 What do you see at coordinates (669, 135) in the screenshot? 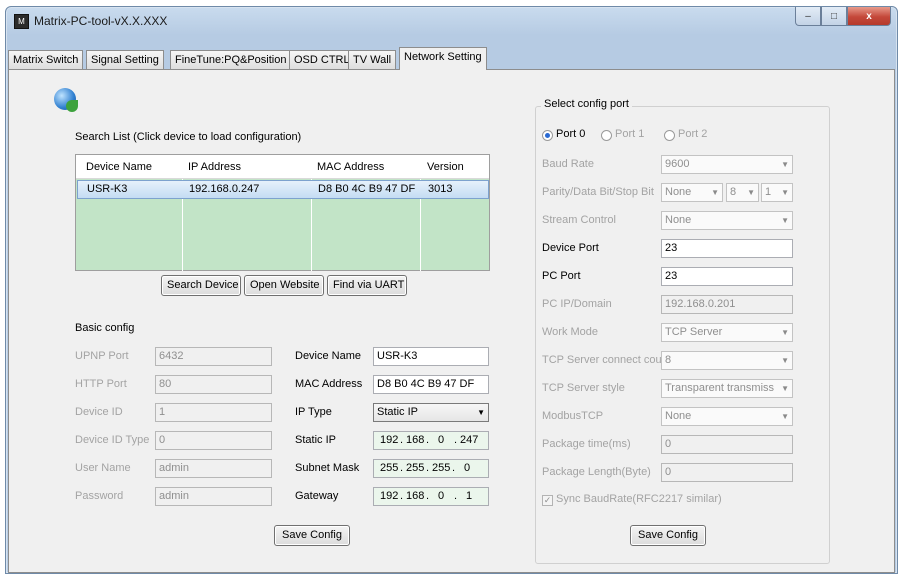
I see `port-2-radio` at bounding box center [669, 135].